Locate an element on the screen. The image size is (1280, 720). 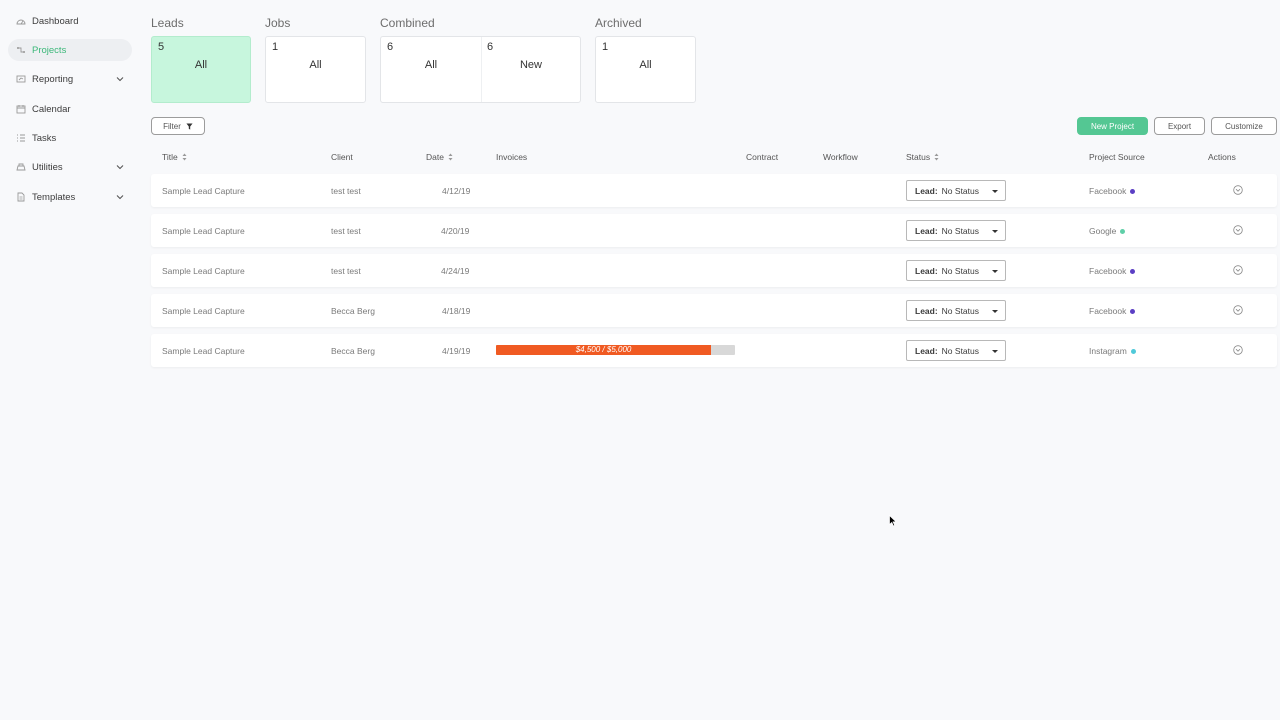
col-invoices-label: Invoices is located at coordinates (512, 157).